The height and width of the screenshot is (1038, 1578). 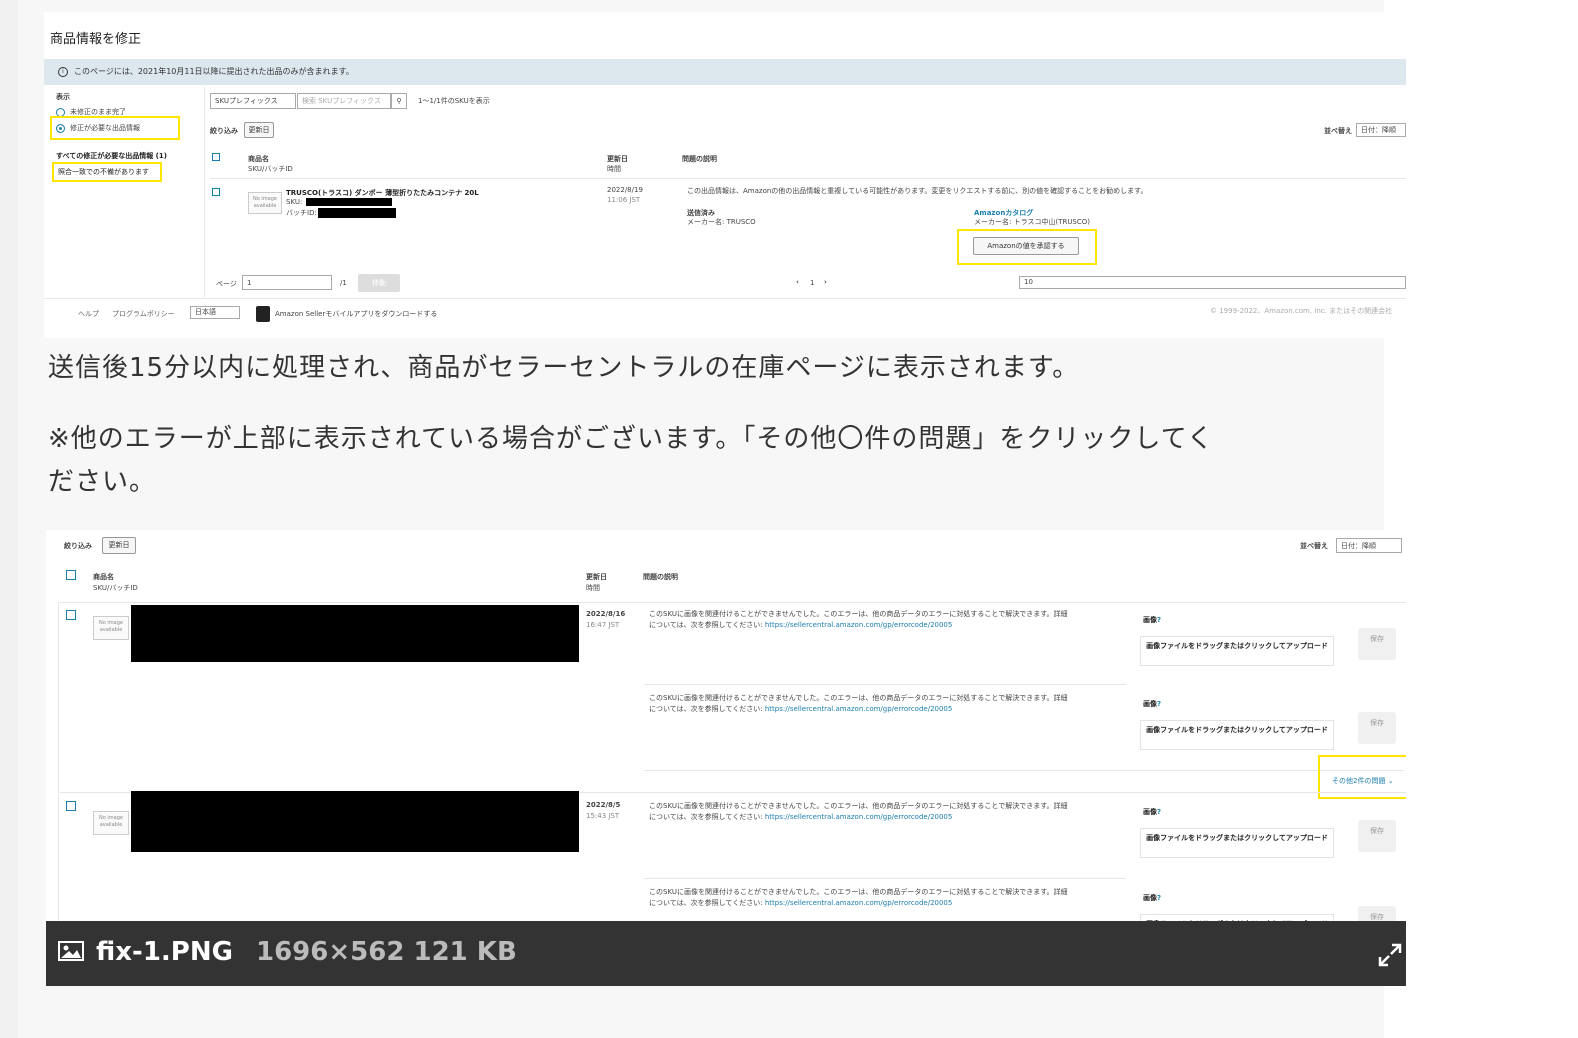 What do you see at coordinates (603, 805) in the screenshot?
I see `row-date: 2022/8/5` at bounding box center [603, 805].